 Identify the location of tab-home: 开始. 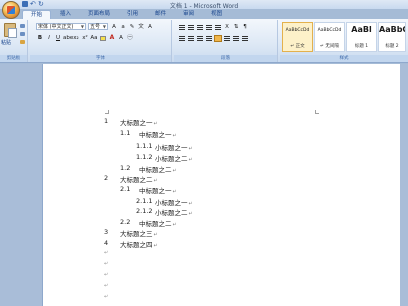
(37, 14).